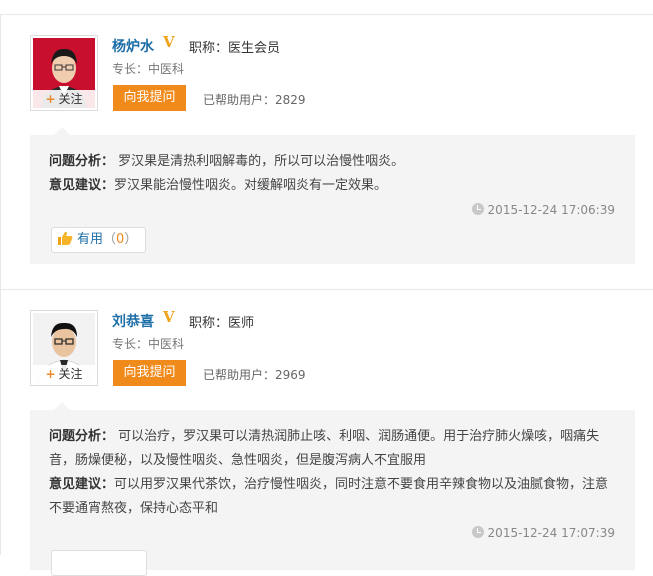 The height and width of the screenshot is (576, 653). I want to click on useful-close-paren: ）, so click(131, 239).